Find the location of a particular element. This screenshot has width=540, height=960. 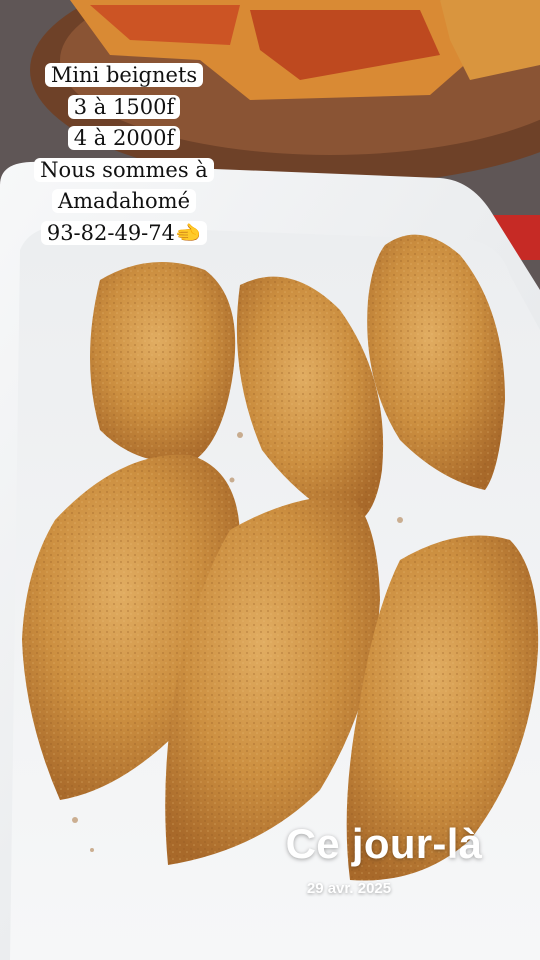

caption-line: Amadahomé is located at coordinates (124, 202).